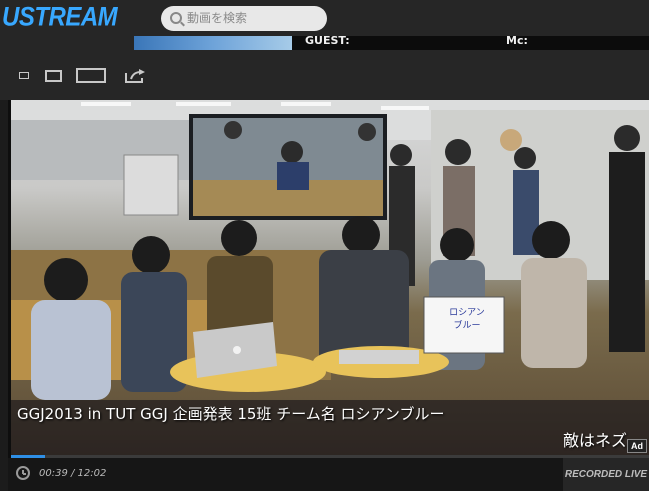  Describe the element at coordinates (606, 474) in the screenshot. I see `recorded-live-badge: RECORDED LIVE` at that location.